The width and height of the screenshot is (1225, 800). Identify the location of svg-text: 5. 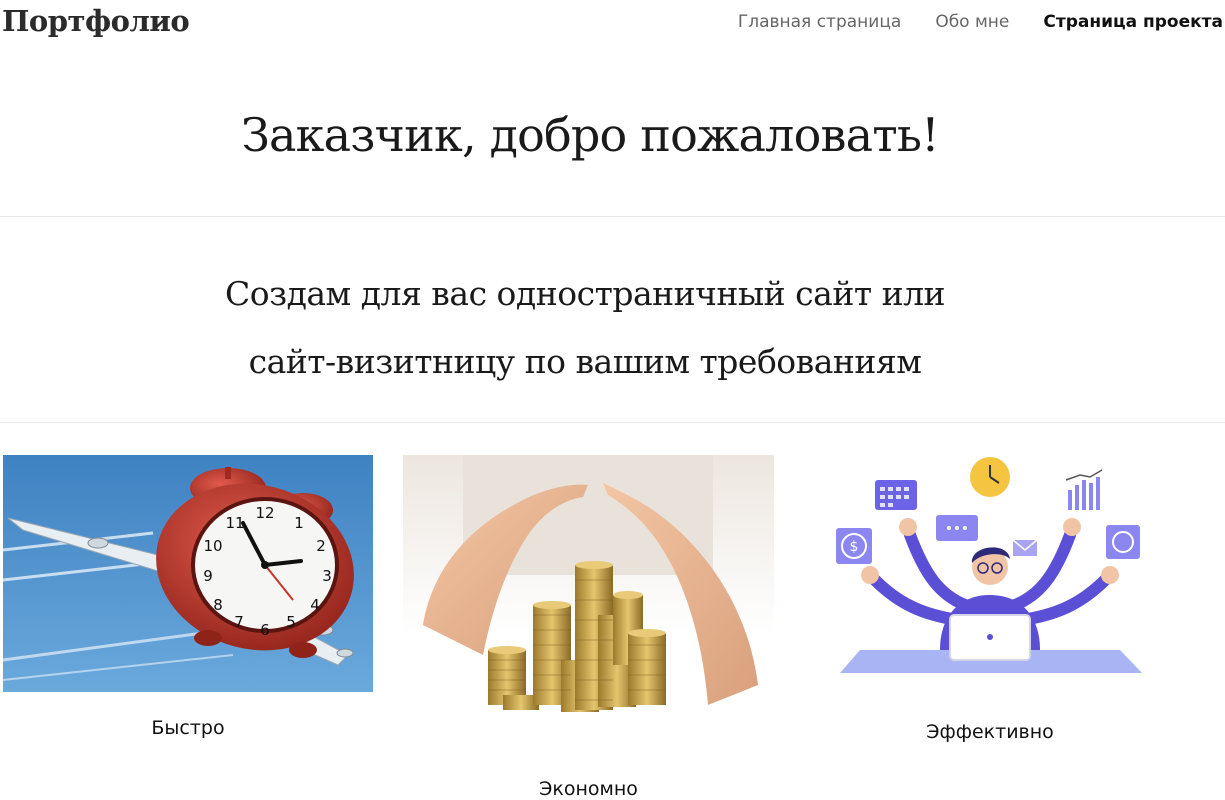
(291, 622).